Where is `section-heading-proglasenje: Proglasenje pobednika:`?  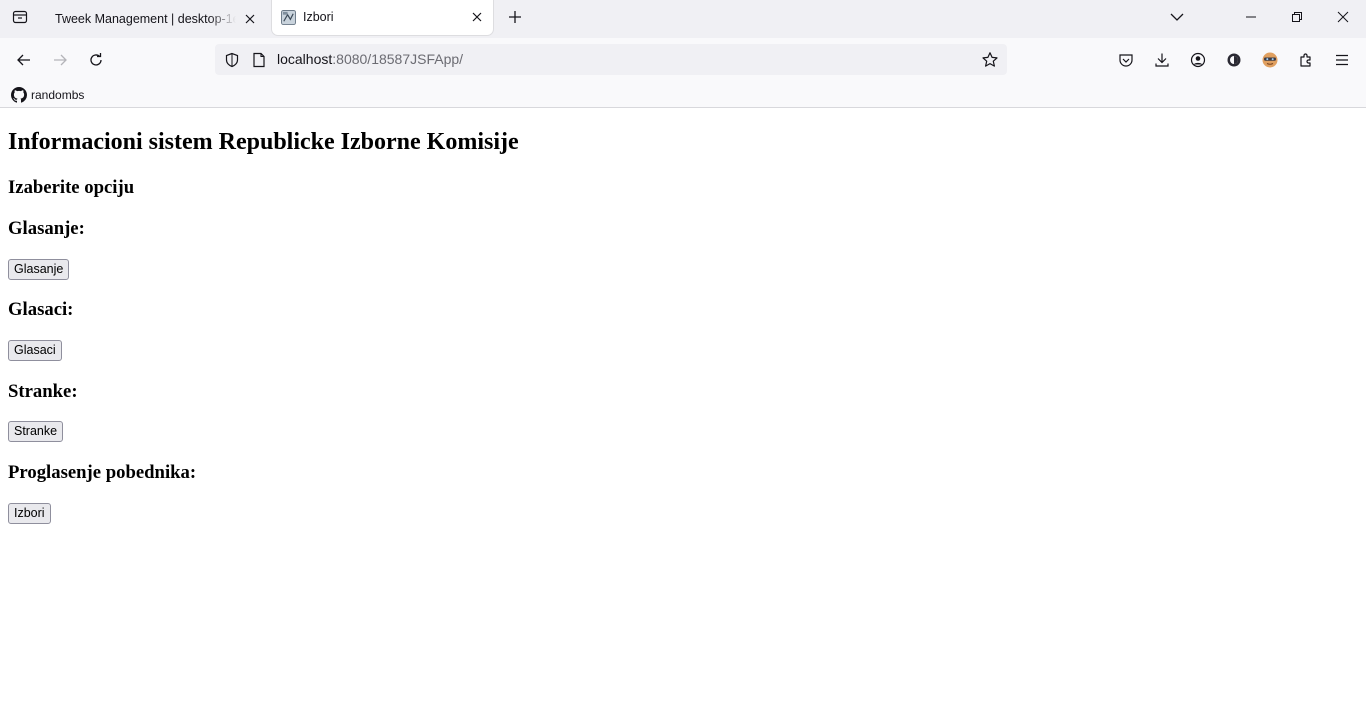
section-heading-proglasenje: Proglasenje pobednika: is located at coordinates (102, 472).